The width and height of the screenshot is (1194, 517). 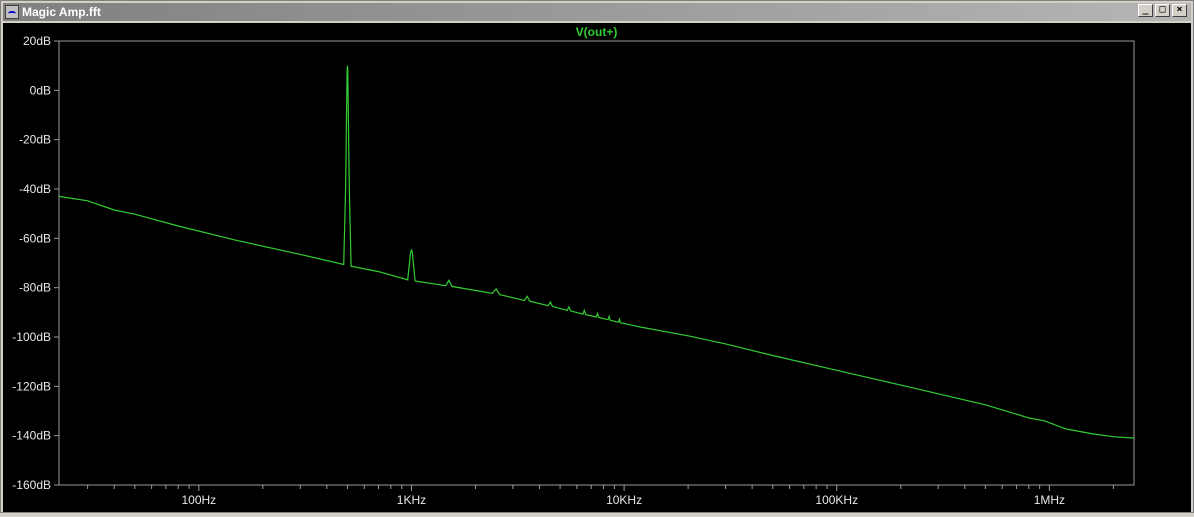 What do you see at coordinates (1179, 10) in the screenshot?
I see `close-button: ×` at bounding box center [1179, 10].